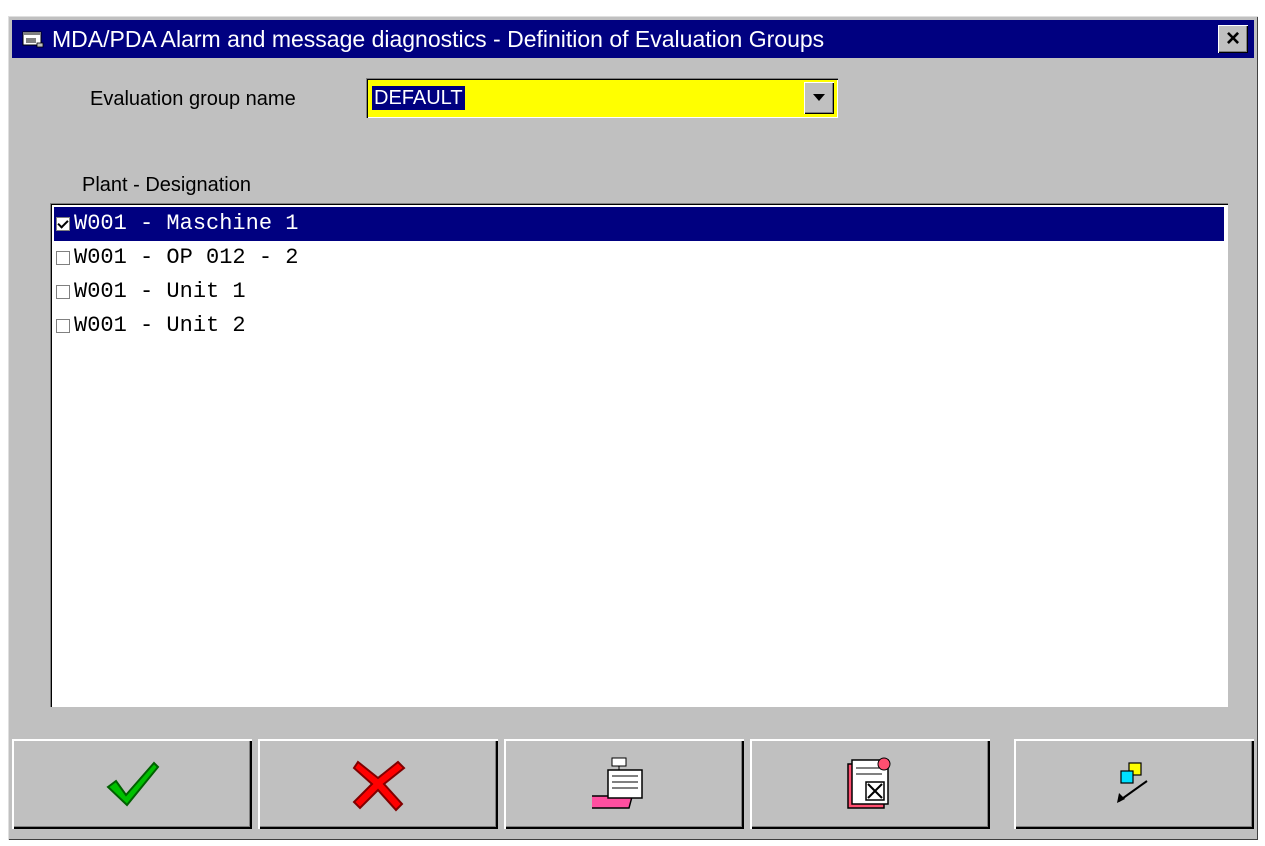  What do you see at coordinates (160, 325) in the screenshot?
I see `list-item-label: W001 - Unit 2` at bounding box center [160, 325].